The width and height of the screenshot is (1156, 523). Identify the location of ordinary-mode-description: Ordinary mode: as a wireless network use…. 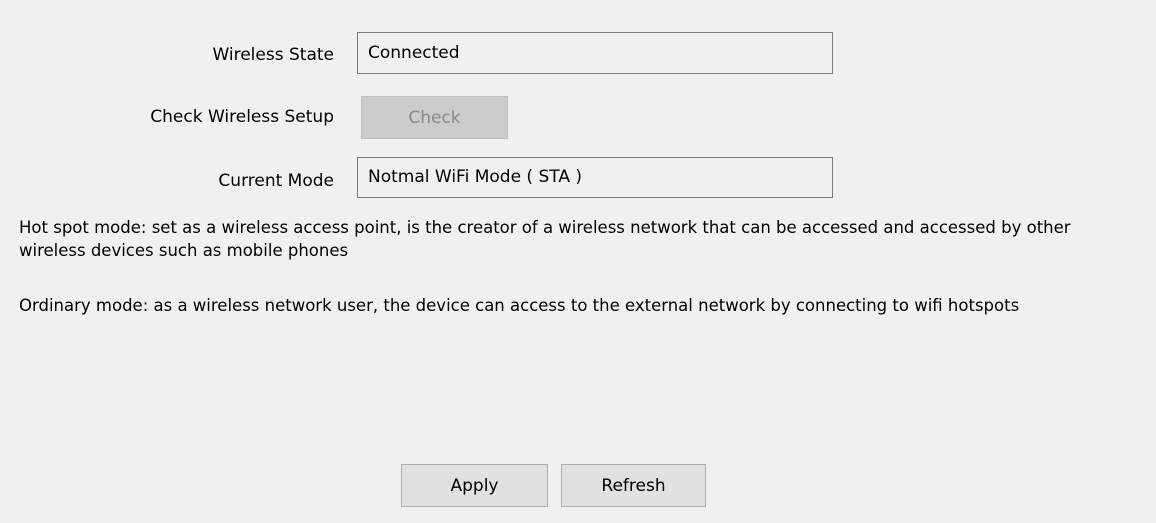
(519, 305).